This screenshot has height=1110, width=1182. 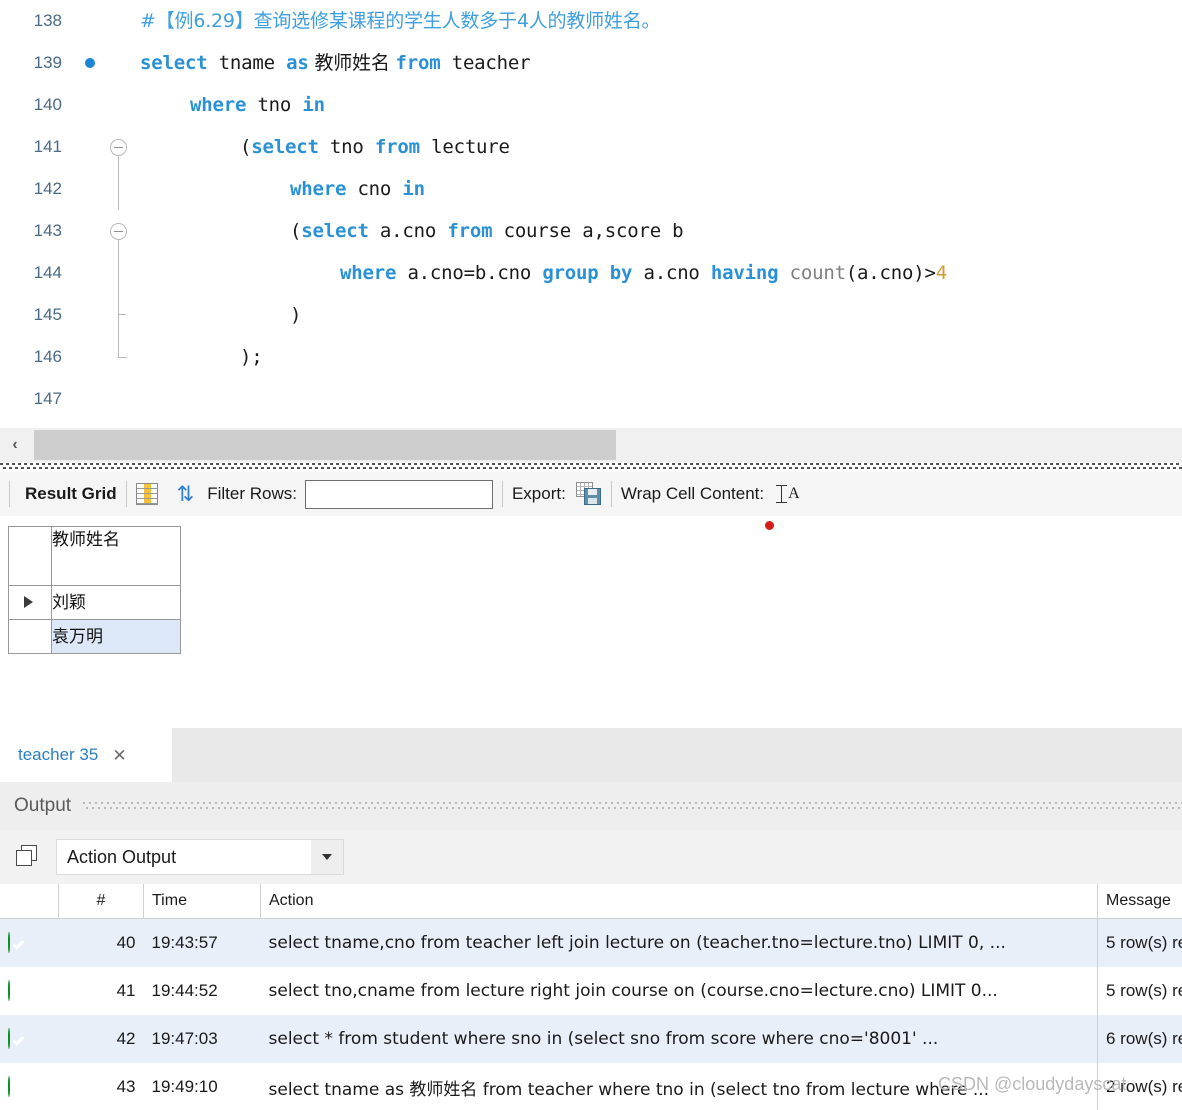 What do you see at coordinates (101, 901) in the screenshot?
I see `output-col-number: #` at bounding box center [101, 901].